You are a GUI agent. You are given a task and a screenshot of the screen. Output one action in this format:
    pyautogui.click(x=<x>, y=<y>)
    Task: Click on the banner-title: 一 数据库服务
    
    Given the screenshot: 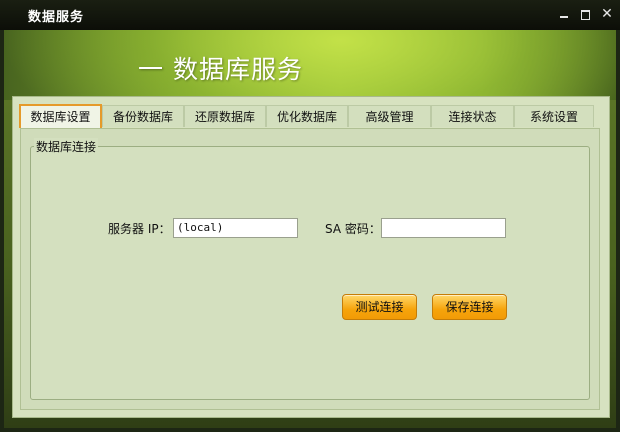 What is the action you would take?
    pyautogui.click(x=220, y=69)
    